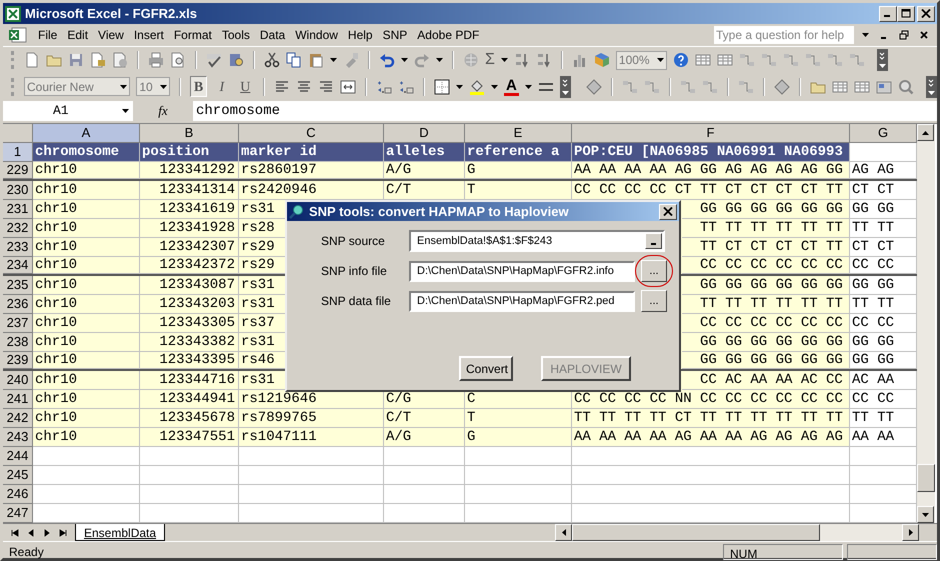  What do you see at coordinates (518, 437) in the screenshot?
I see `table-cell: G` at bounding box center [518, 437].